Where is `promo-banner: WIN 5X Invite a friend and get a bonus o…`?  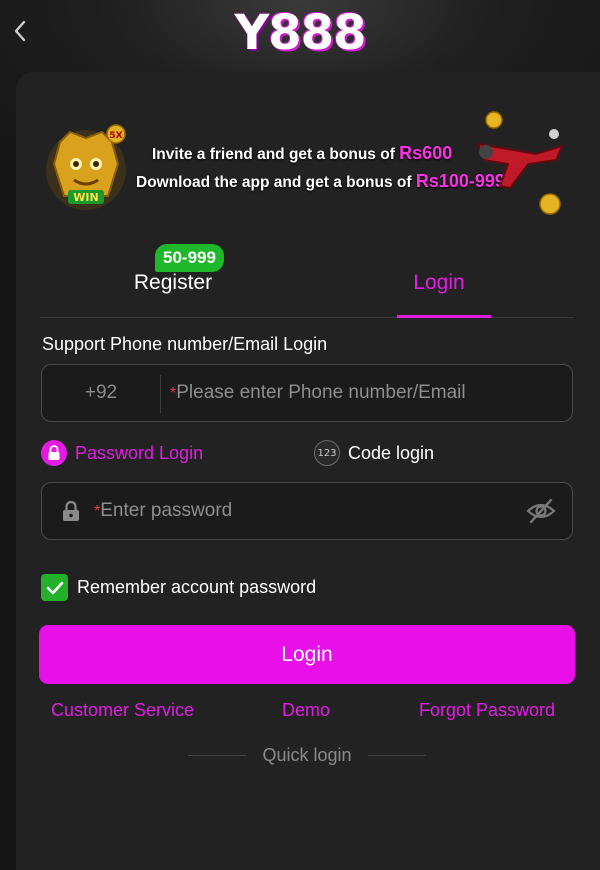
promo-banner: WIN 5X Invite a friend and get a bonus o… is located at coordinates (305, 164).